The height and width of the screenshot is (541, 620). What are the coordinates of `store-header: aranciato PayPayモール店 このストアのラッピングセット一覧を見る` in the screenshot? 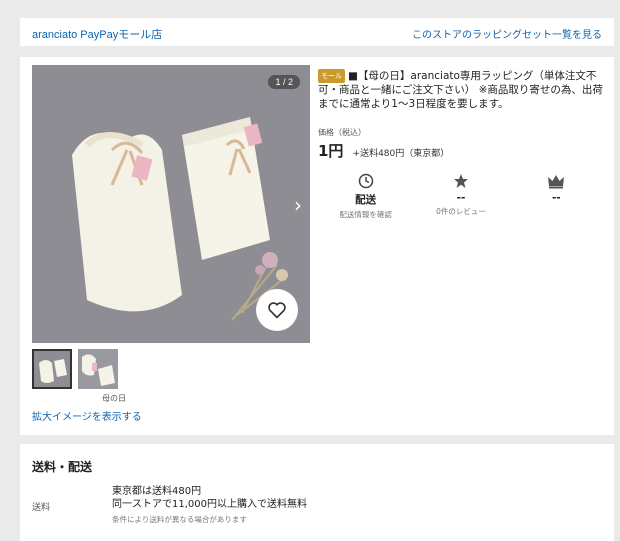 It's located at (317, 32).